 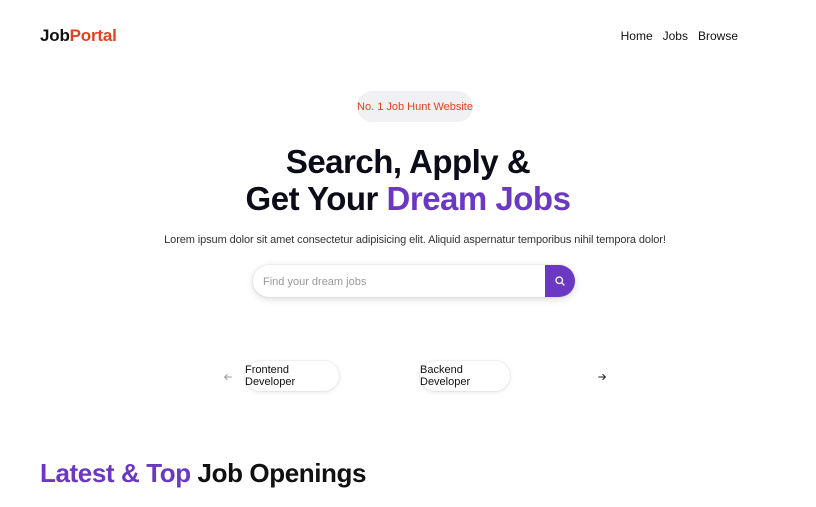 I want to click on nav-link-home: Home, so click(x=637, y=36).